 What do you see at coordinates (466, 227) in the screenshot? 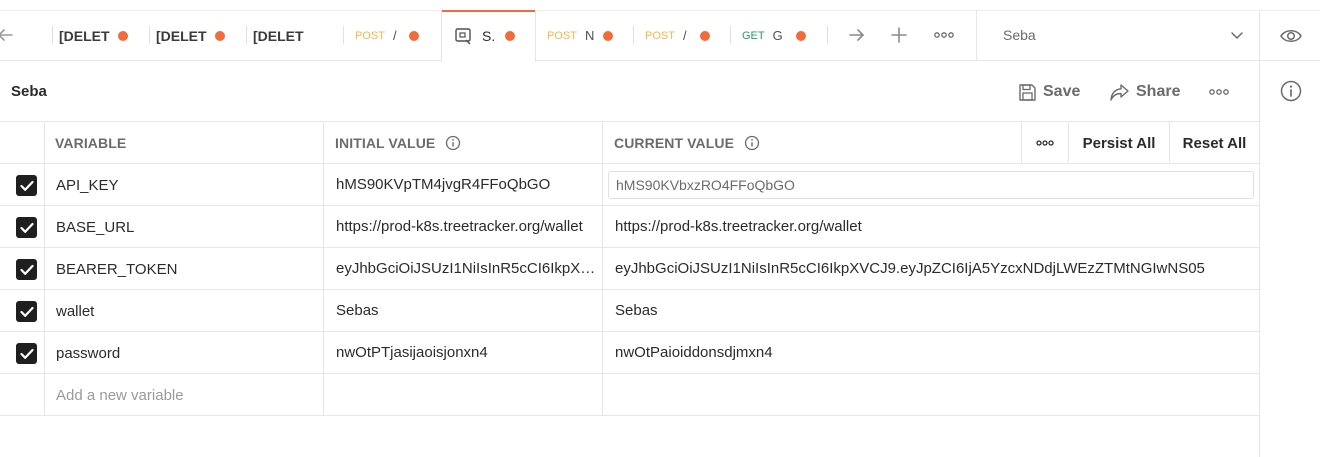
I see `initial-value-cell: https://prod-k8s.treetracker.org/wallet` at bounding box center [466, 227].